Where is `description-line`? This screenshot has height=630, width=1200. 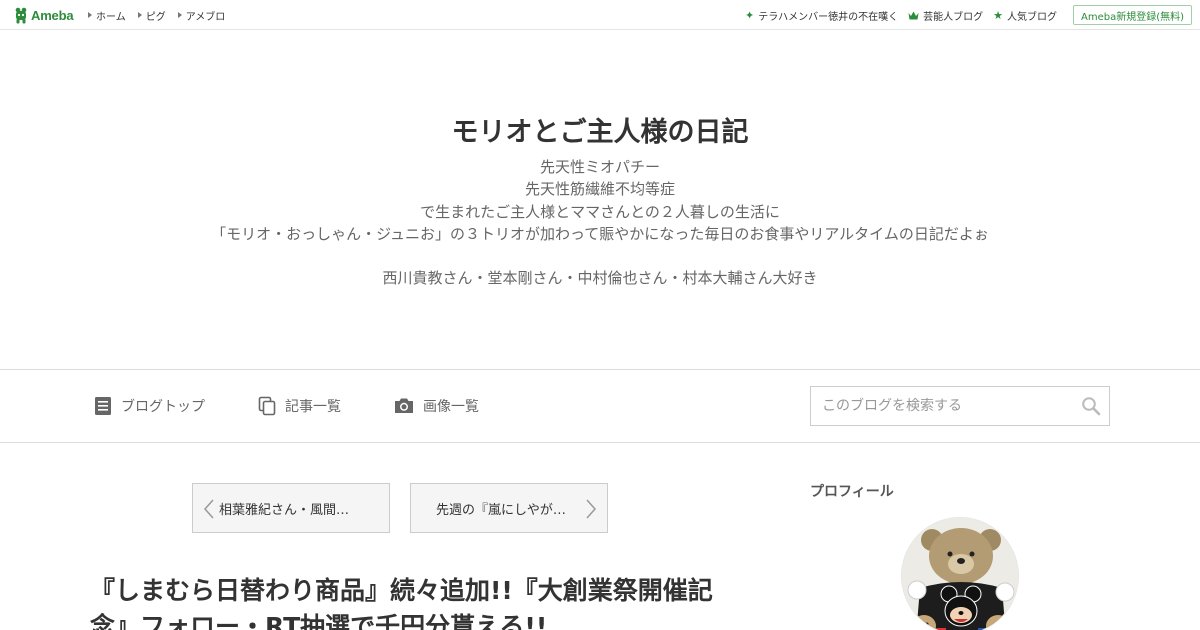
description-line is located at coordinates (600, 256).